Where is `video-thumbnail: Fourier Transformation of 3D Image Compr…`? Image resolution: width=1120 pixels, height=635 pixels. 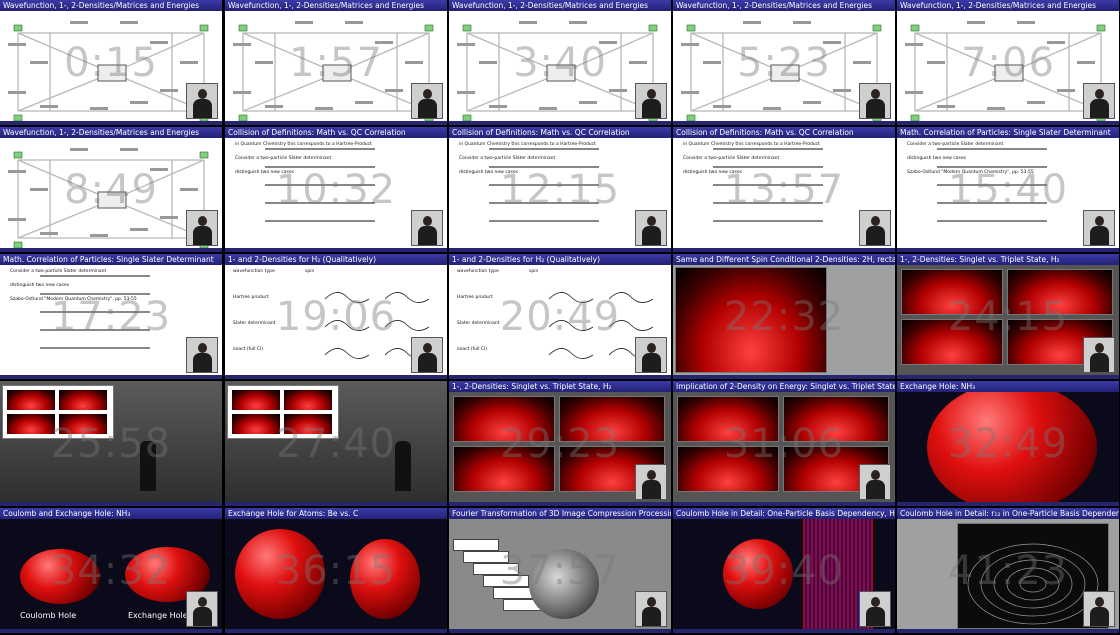 video-thumbnail: Fourier Transformation of 3D Image Compr… is located at coordinates (560, 570).